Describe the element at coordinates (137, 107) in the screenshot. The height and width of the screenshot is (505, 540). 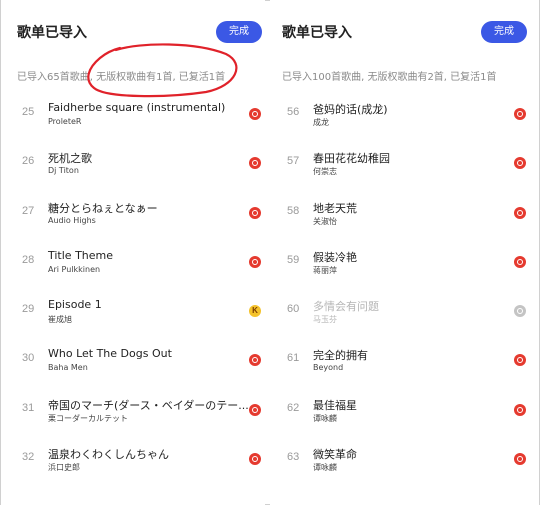
I see `song-title: Faidherbe square (instrumental)` at that location.